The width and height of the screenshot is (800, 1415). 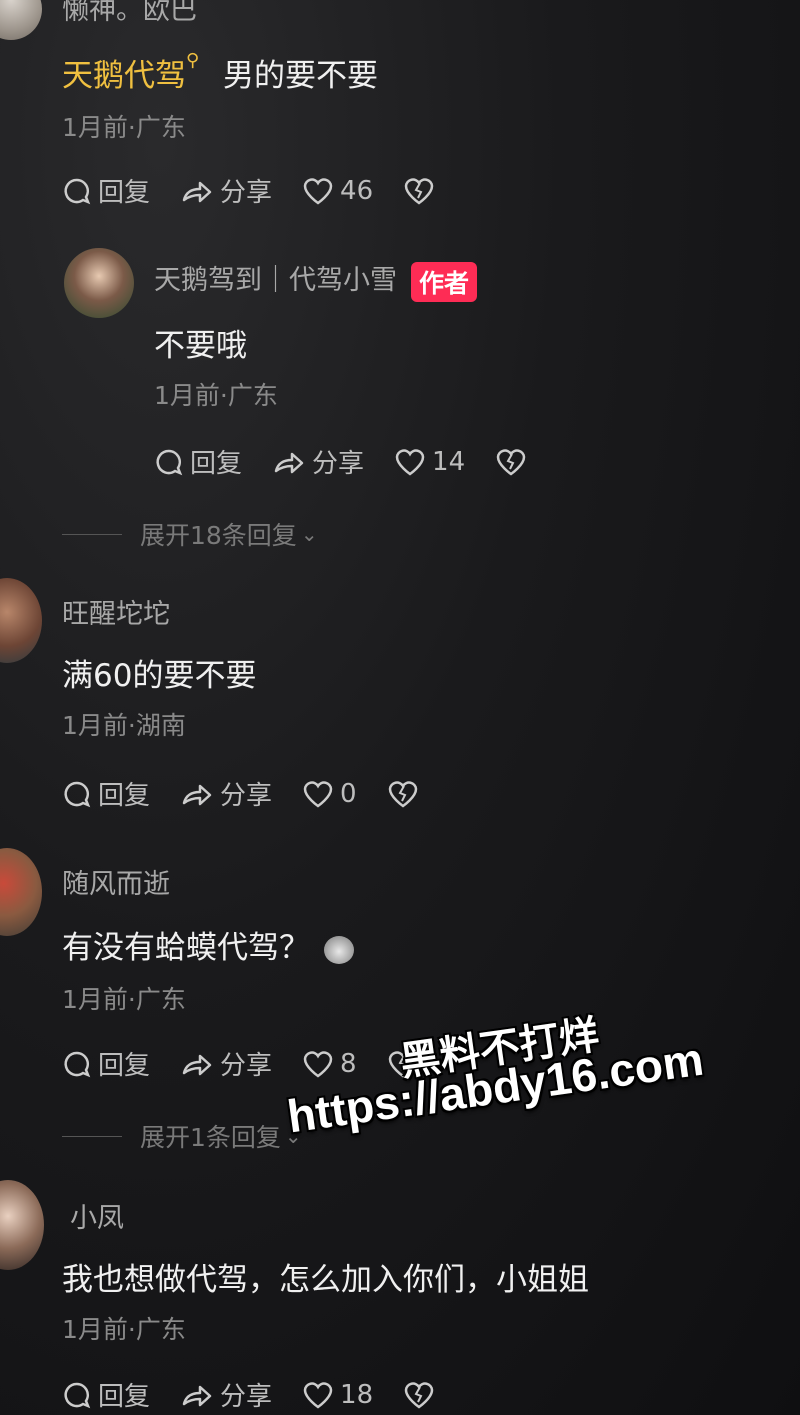 I want to click on comment-text: 我也想做代驾，怎么加入你们，小姐姐, so click(x=325, y=1280).